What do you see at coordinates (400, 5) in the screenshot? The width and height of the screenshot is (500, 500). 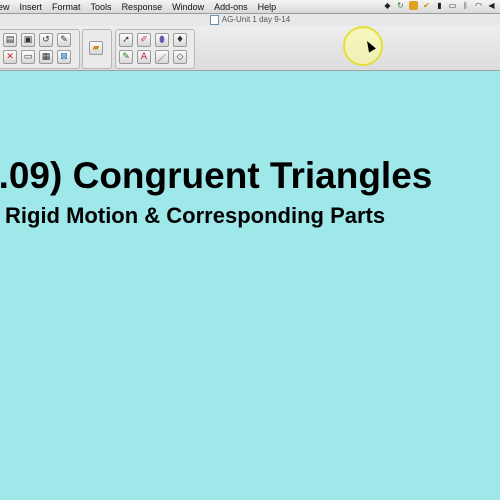 I see `sync-icon: ↻` at bounding box center [400, 5].